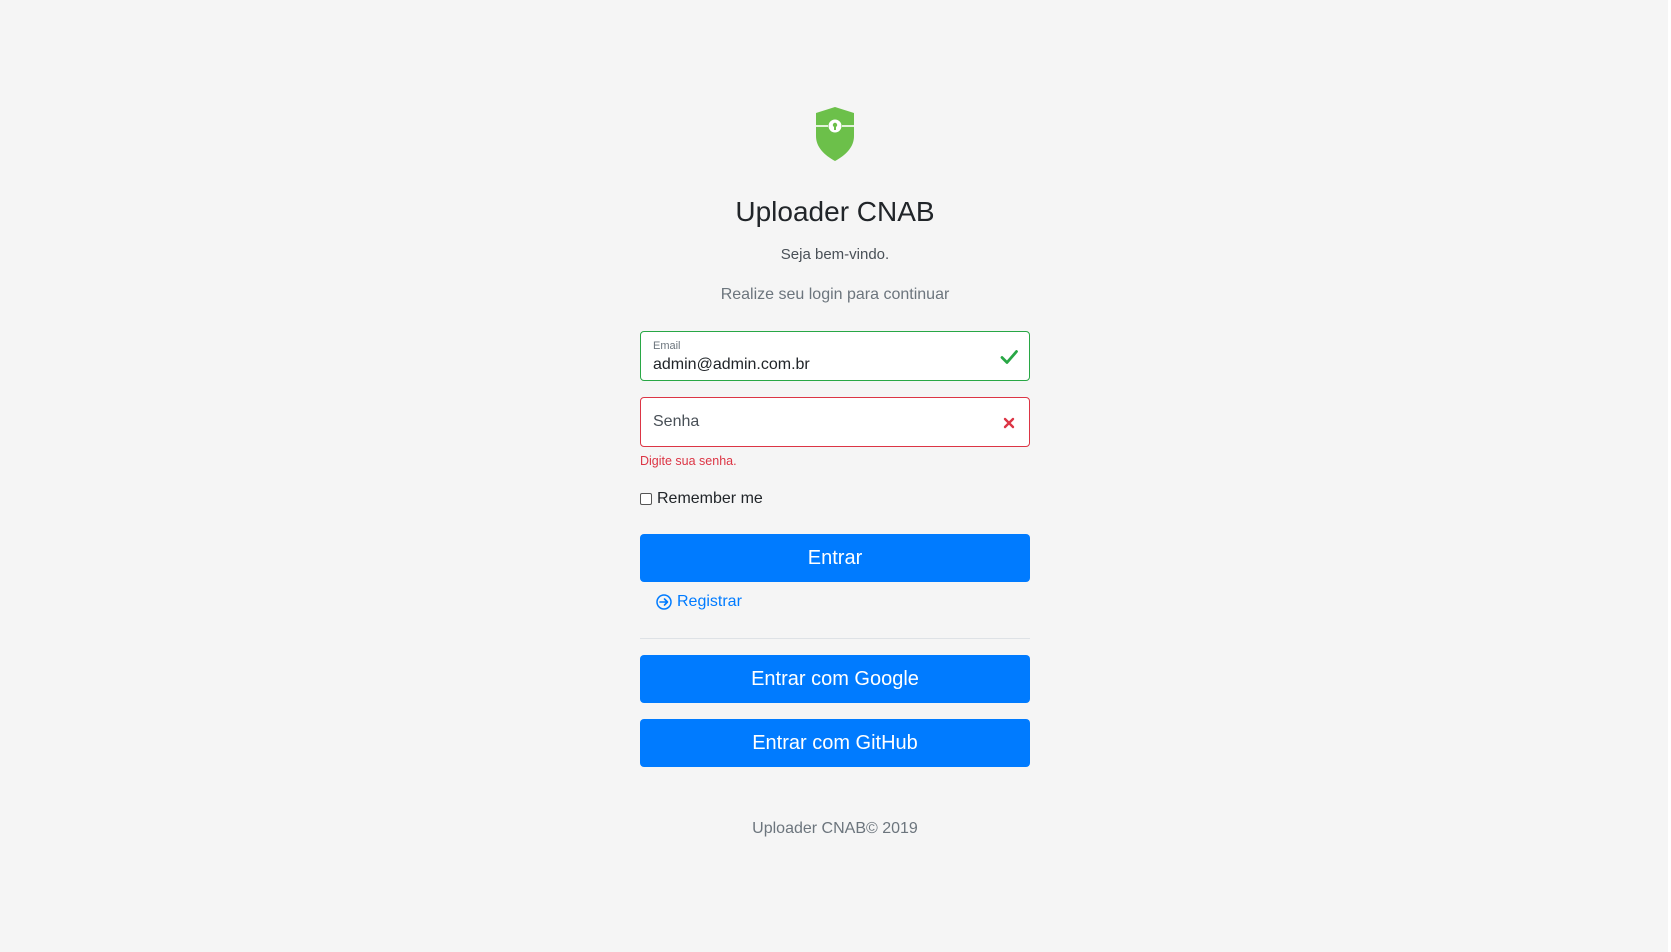  I want to click on login-button: Entrar, so click(835, 558).